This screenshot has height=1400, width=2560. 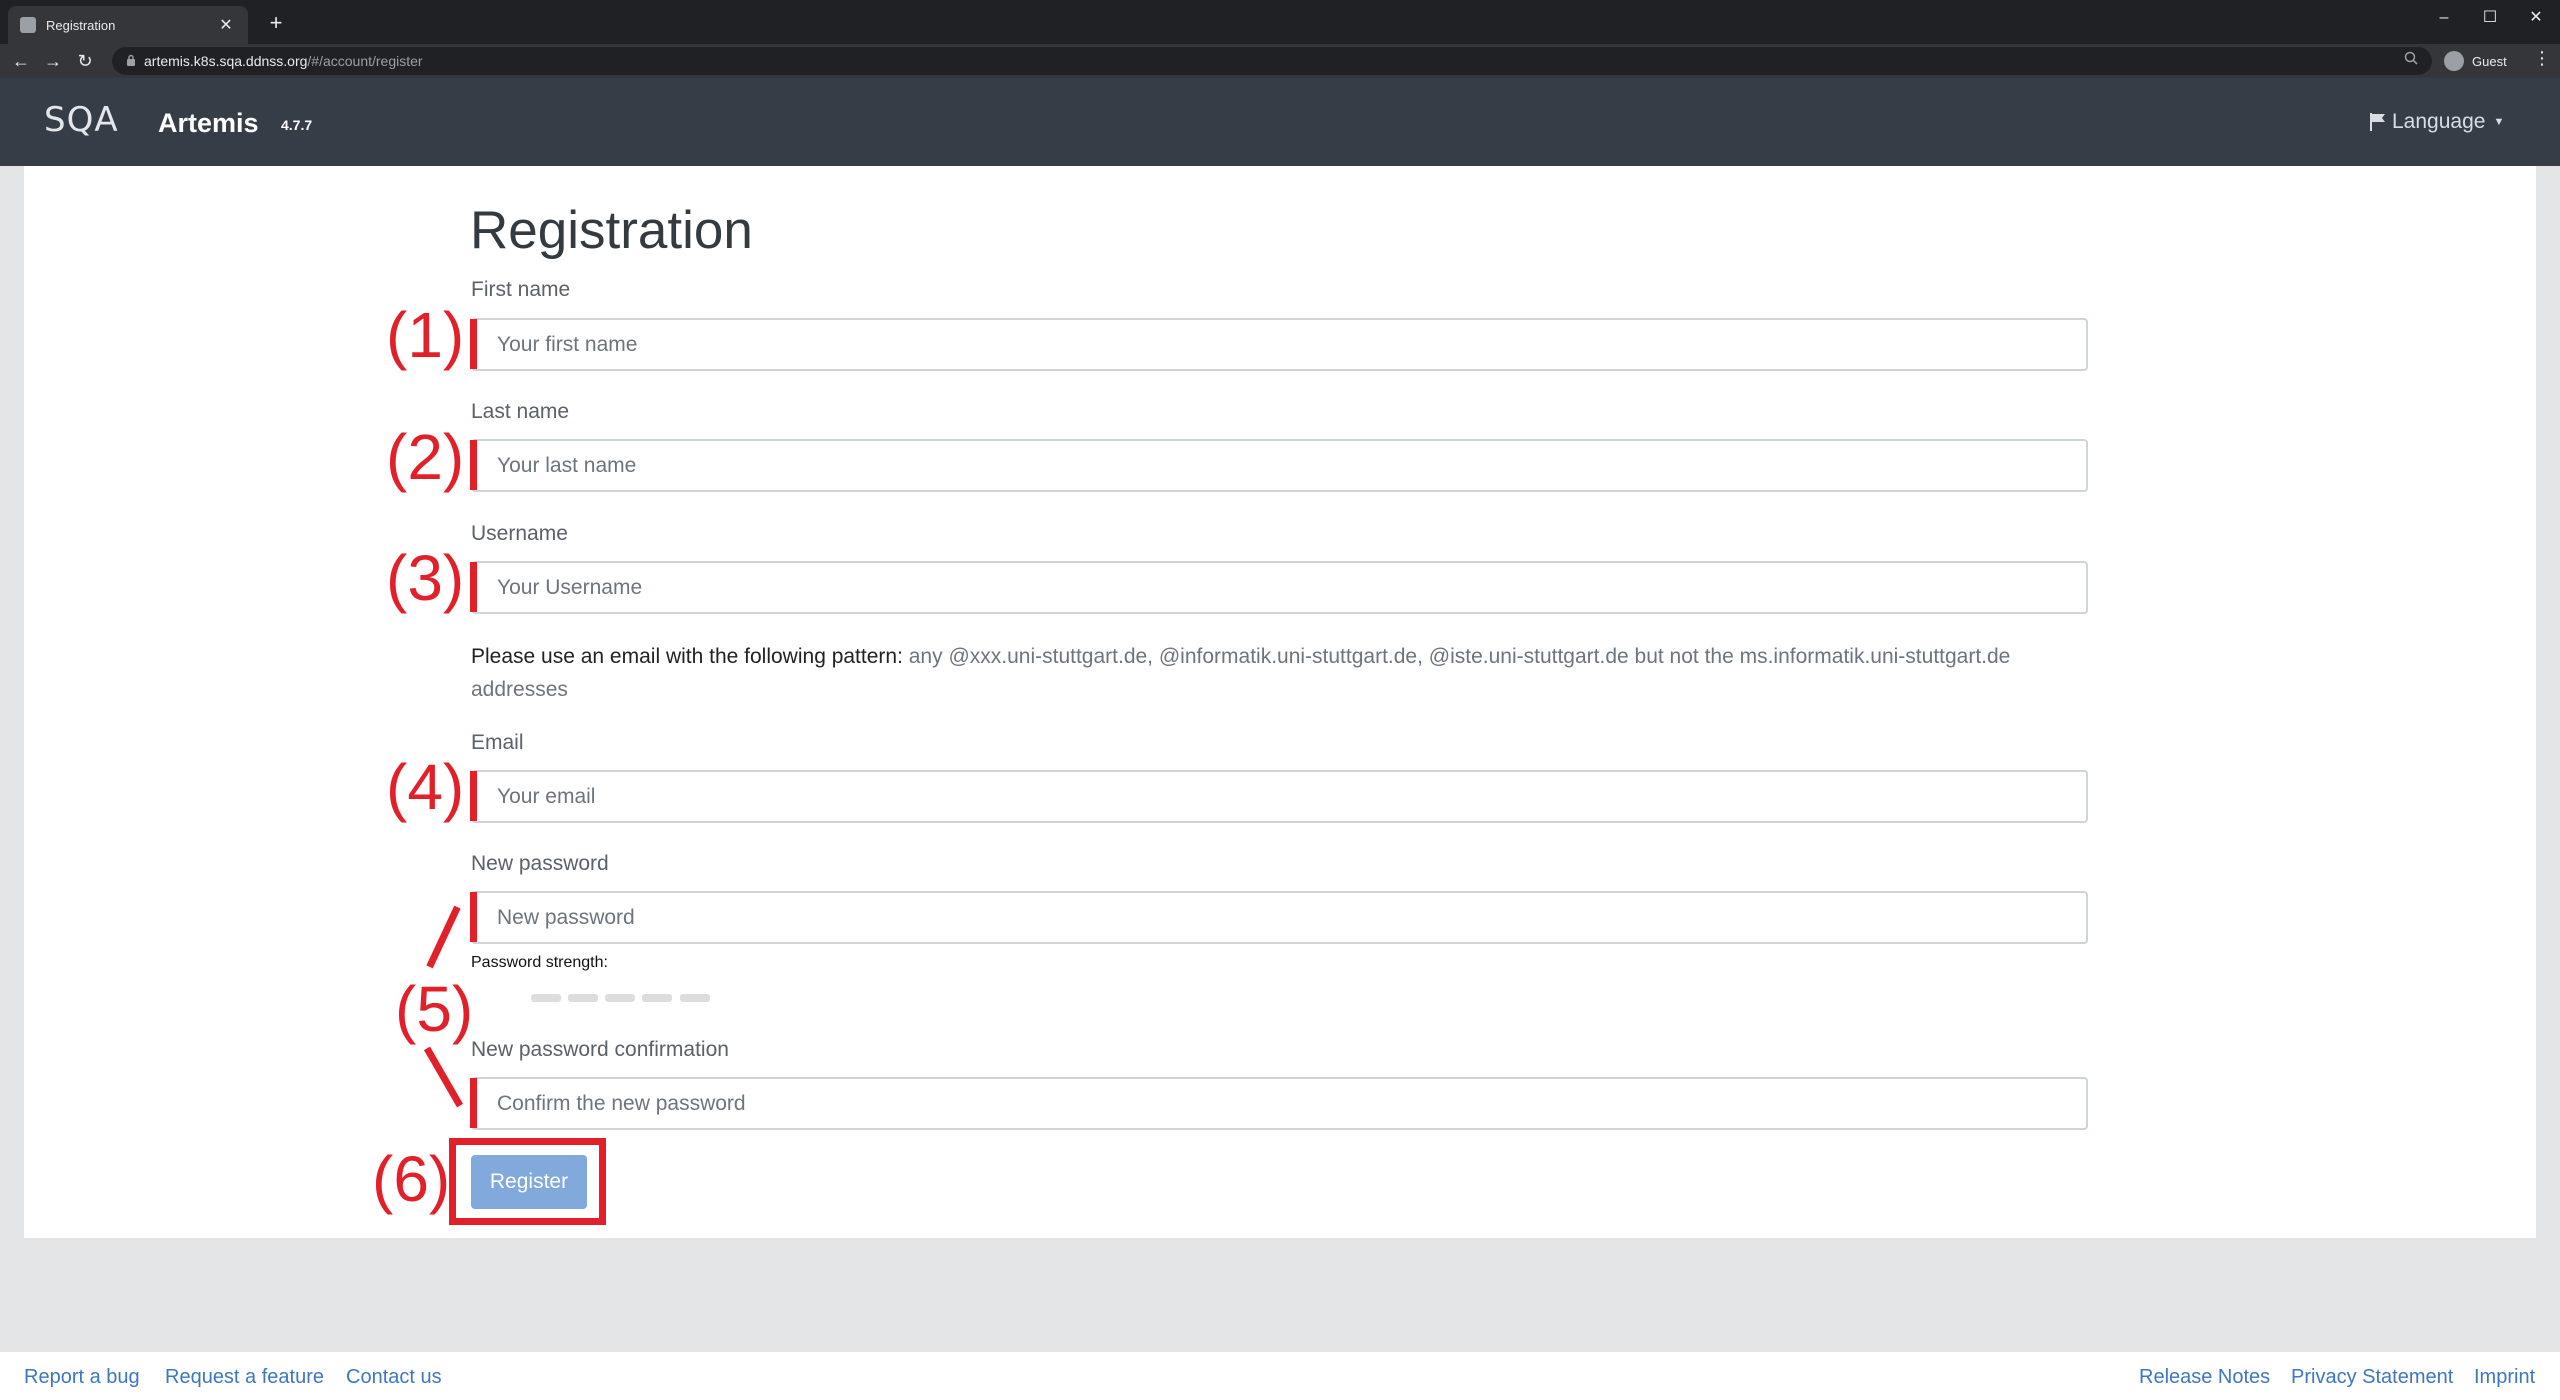 I want to click on sqa-logo: SQA, so click(x=81, y=120).